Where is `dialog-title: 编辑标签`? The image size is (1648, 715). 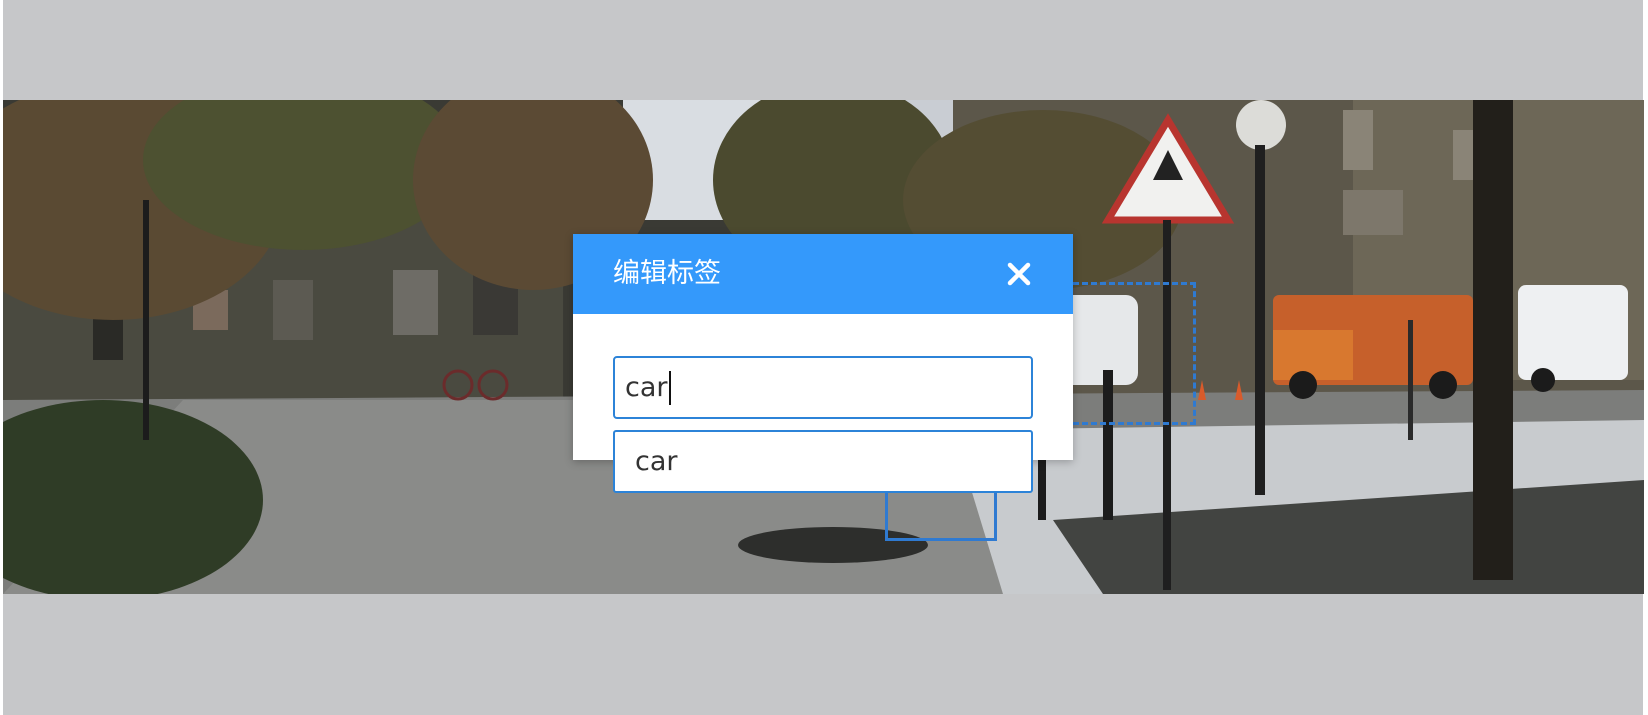 dialog-title: 编辑标签 is located at coordinates (667, 273).